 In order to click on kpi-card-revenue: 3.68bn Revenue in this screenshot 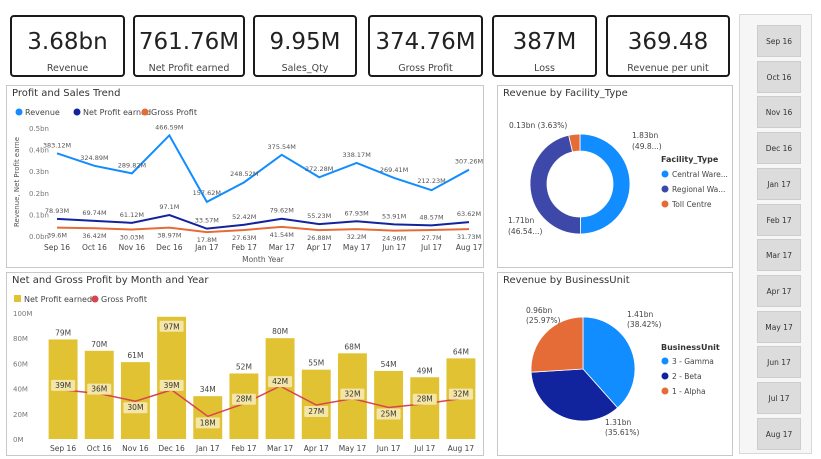, I will do `click(67, 46)`.